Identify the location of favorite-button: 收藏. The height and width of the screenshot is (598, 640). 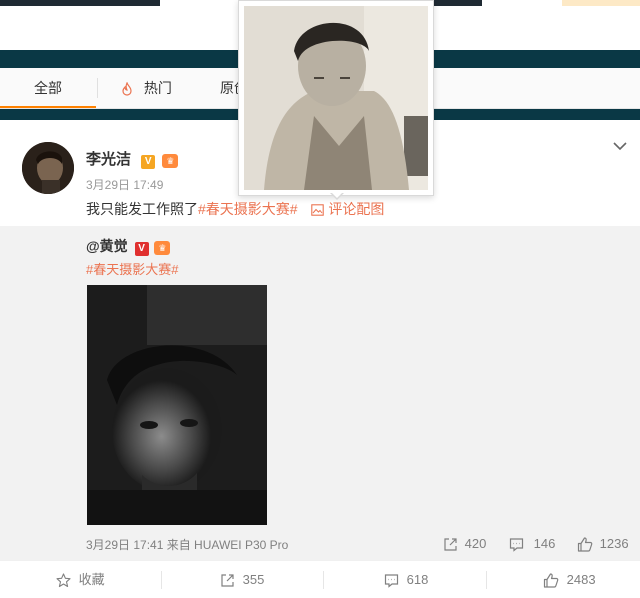
(80, 579).